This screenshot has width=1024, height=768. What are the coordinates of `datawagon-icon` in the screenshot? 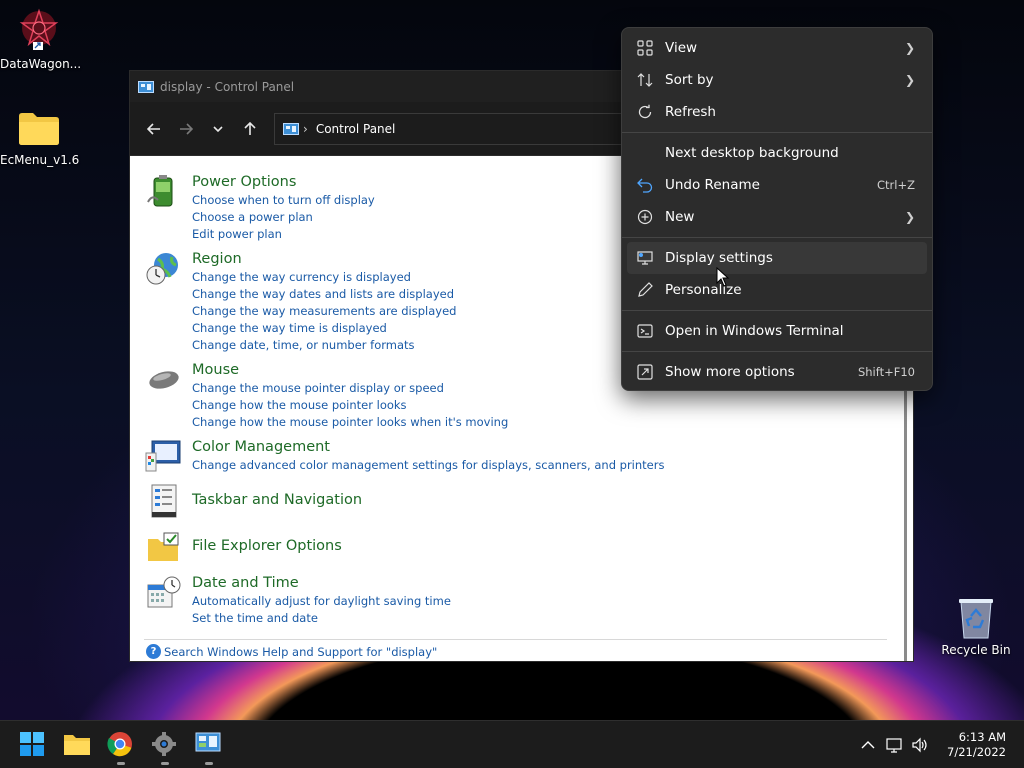 It's located at (39, 29).